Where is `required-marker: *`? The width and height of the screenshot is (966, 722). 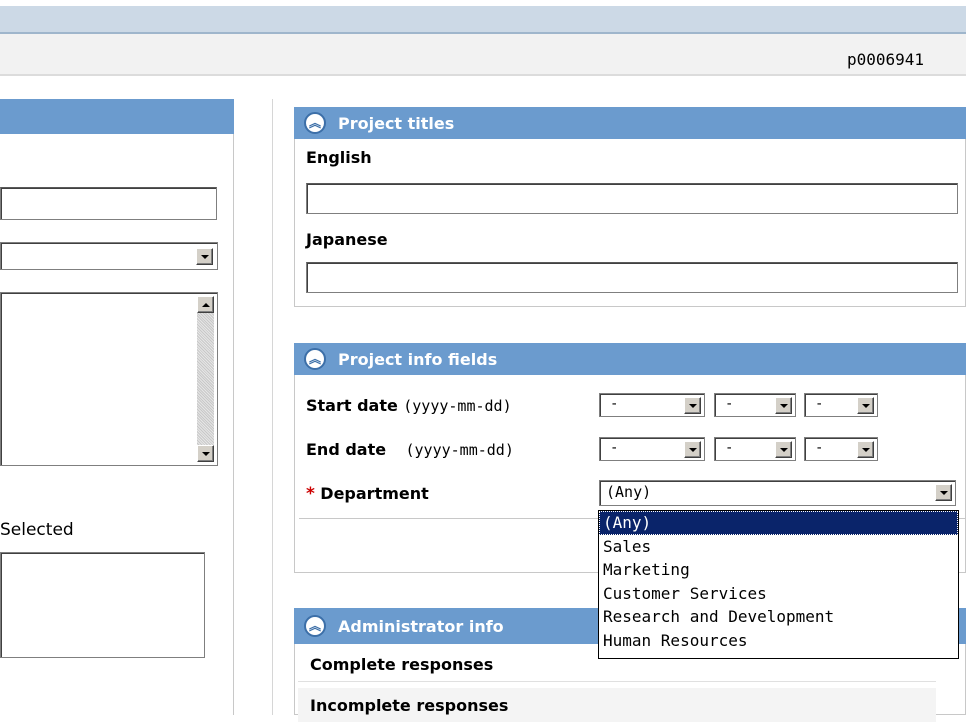 required-marker: * is located at coordinates (310, 494).